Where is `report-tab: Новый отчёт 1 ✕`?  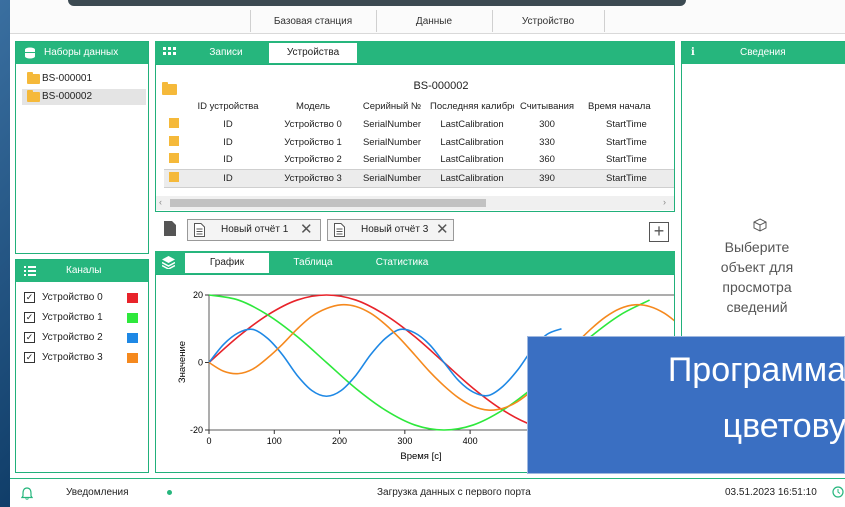 report-tab: Новый отчёт 1 ✕ is located at coordinates (254, 230).